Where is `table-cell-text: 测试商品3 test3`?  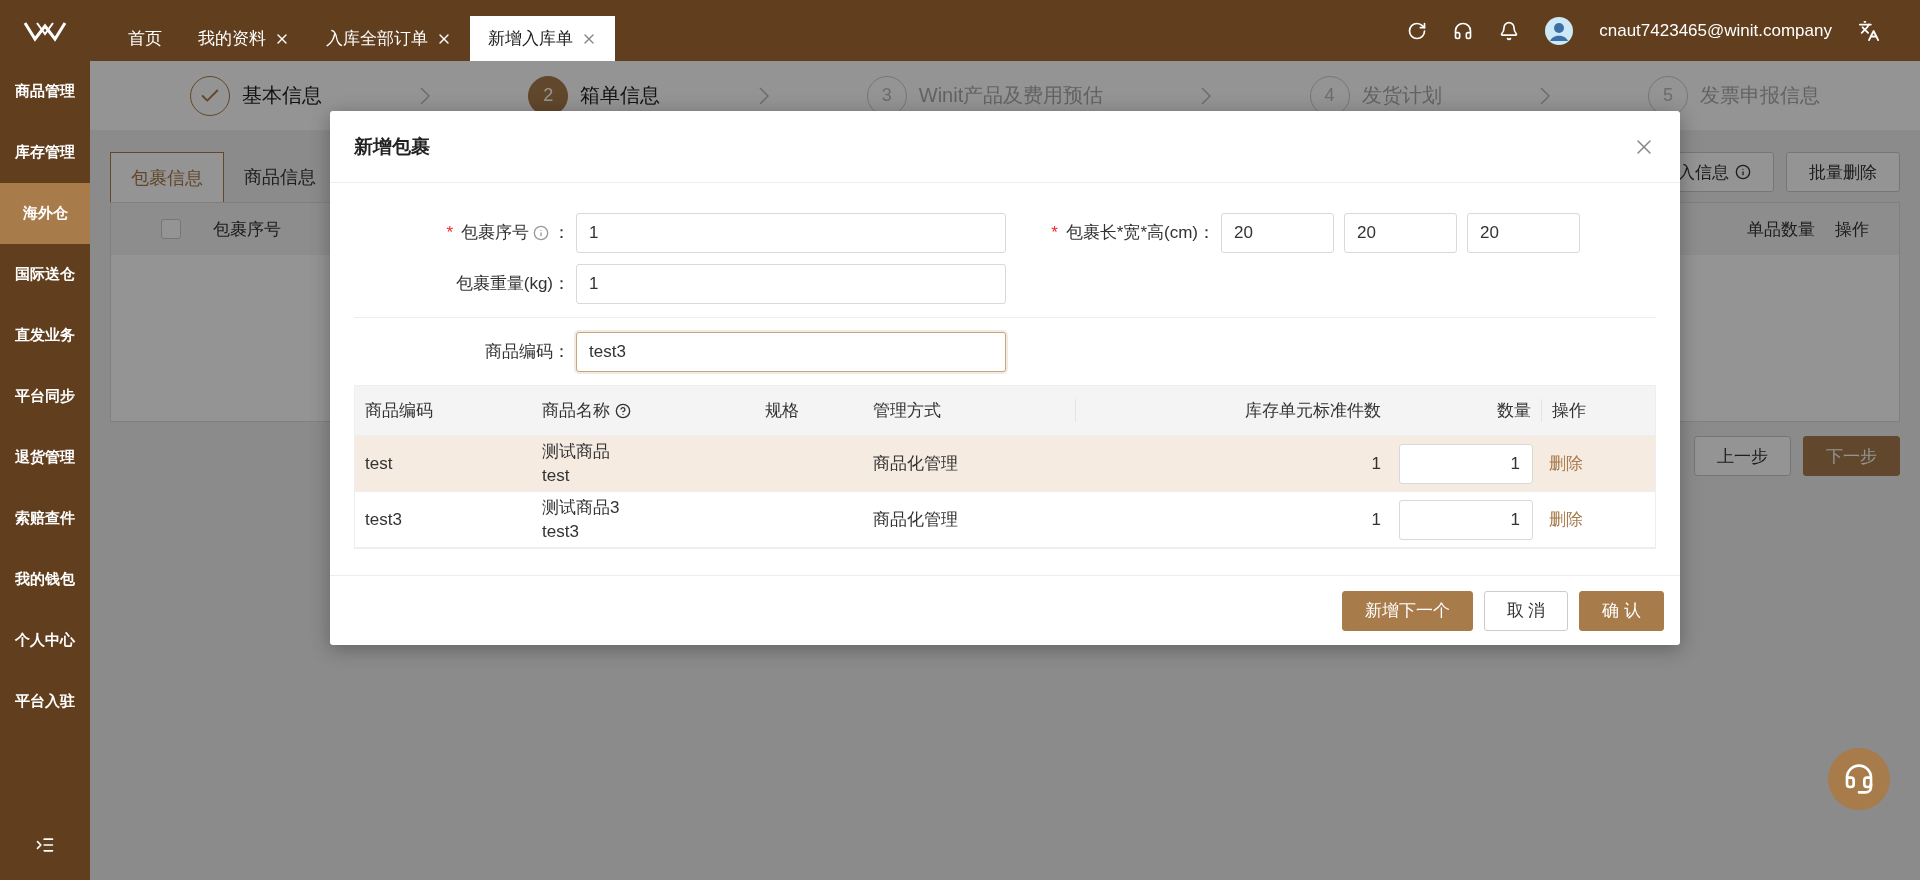
table-cell-text: 测试商品3 test3 is located at coordinates (581, 519).